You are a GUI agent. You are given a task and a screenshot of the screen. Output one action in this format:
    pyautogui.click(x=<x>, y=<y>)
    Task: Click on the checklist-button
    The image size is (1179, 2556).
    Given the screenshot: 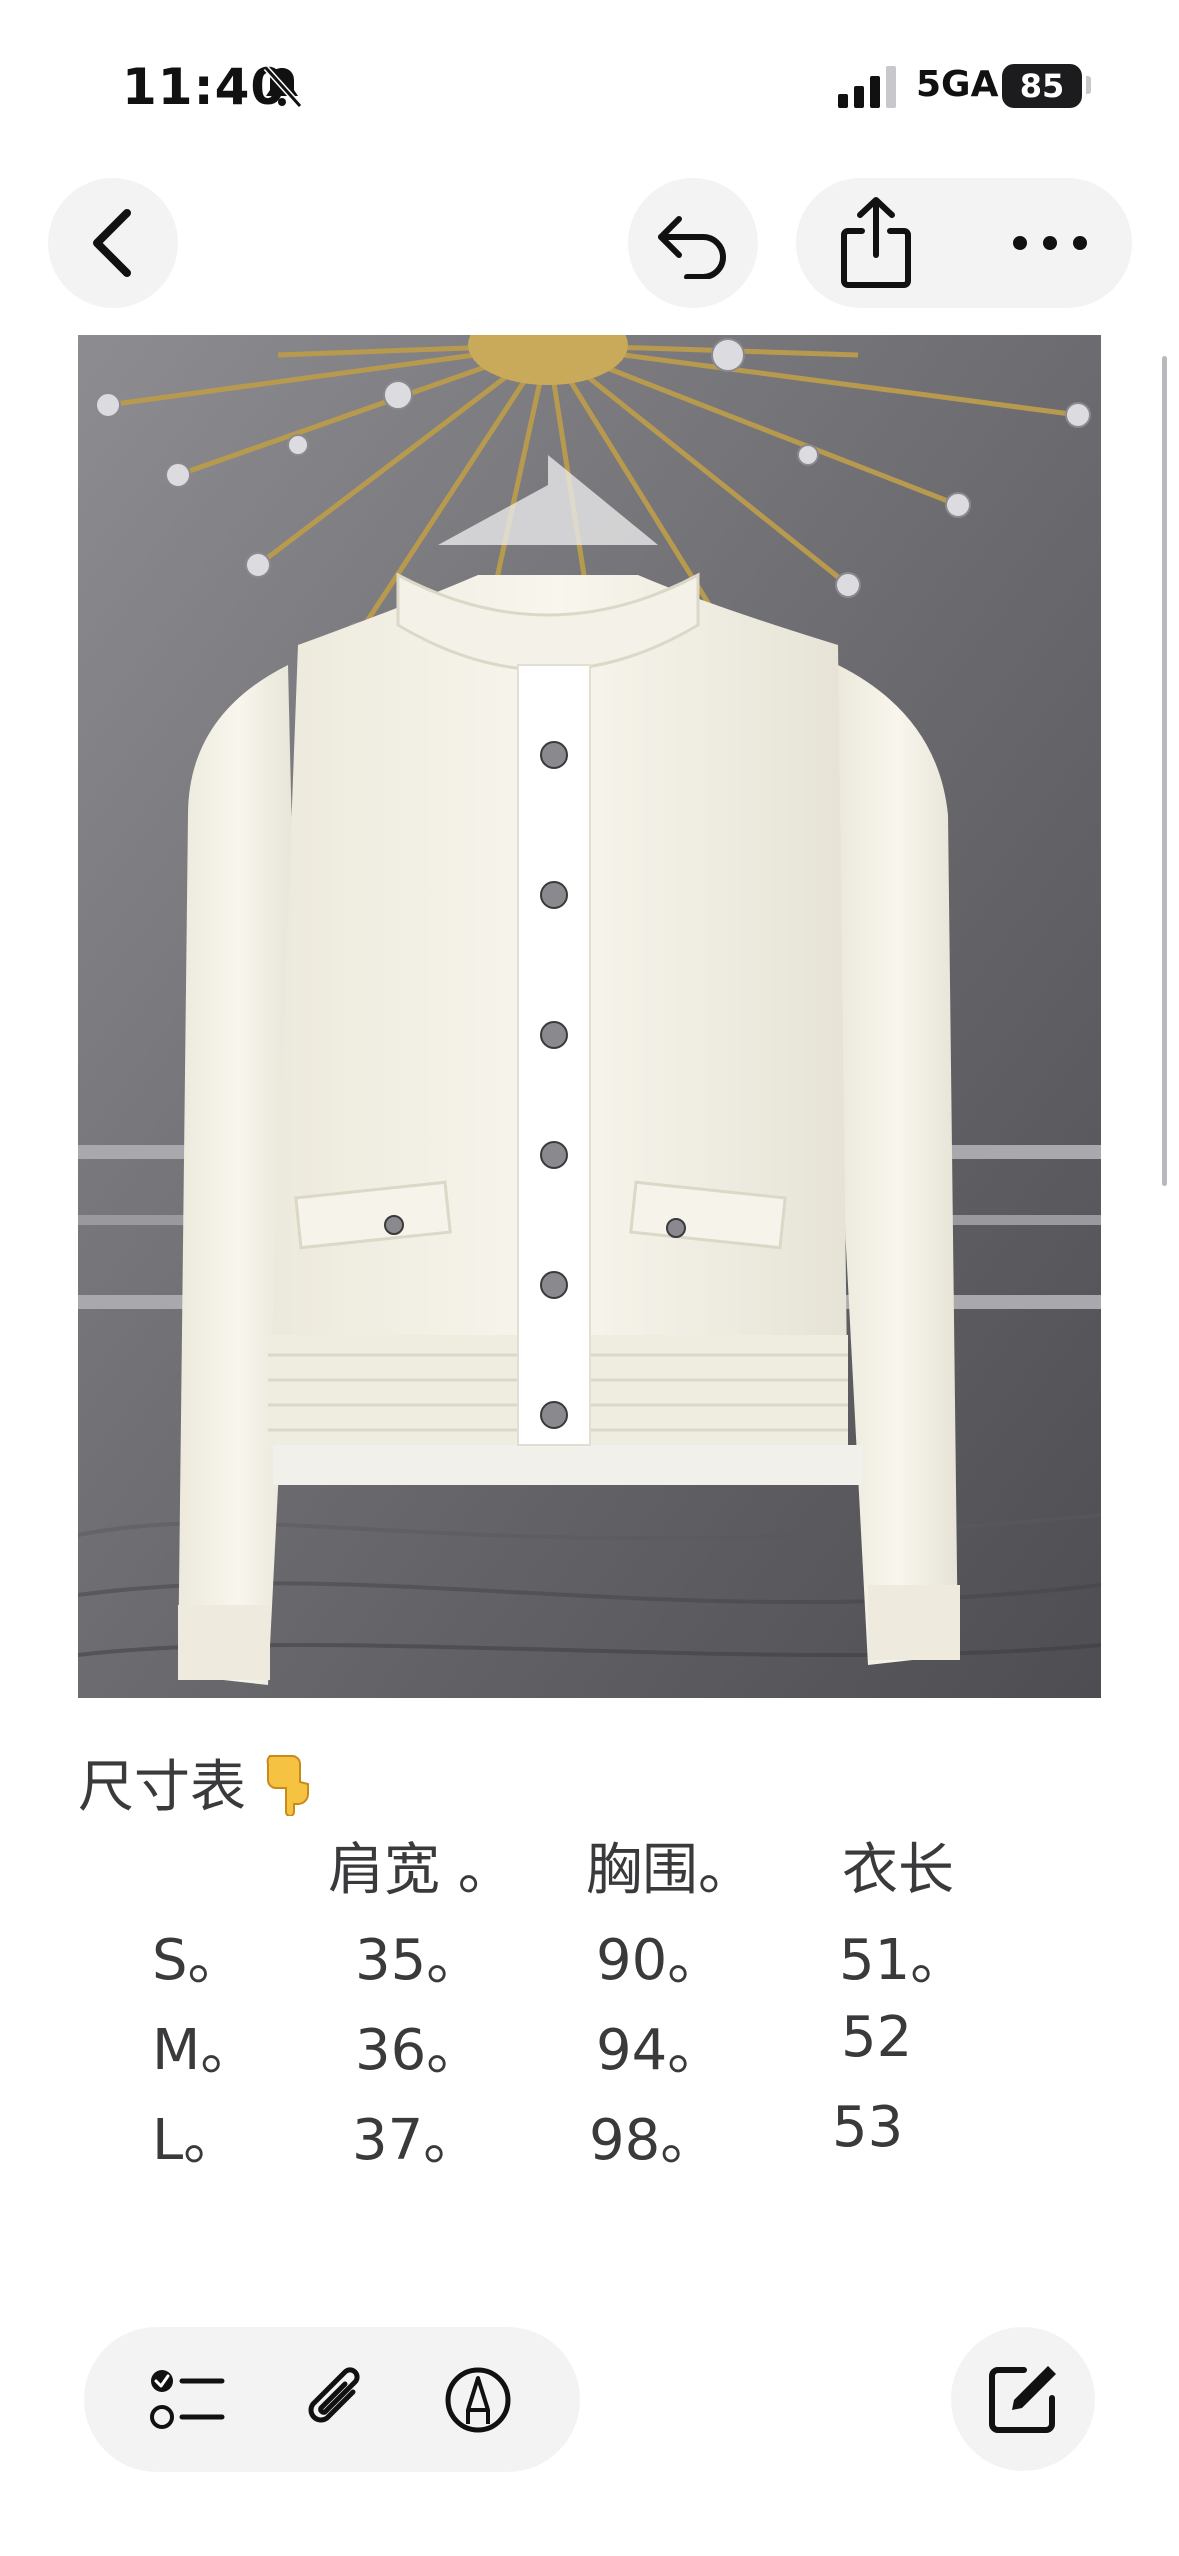 What is the action you would take?
    pyautogui.click(x=187, y=2400)
    